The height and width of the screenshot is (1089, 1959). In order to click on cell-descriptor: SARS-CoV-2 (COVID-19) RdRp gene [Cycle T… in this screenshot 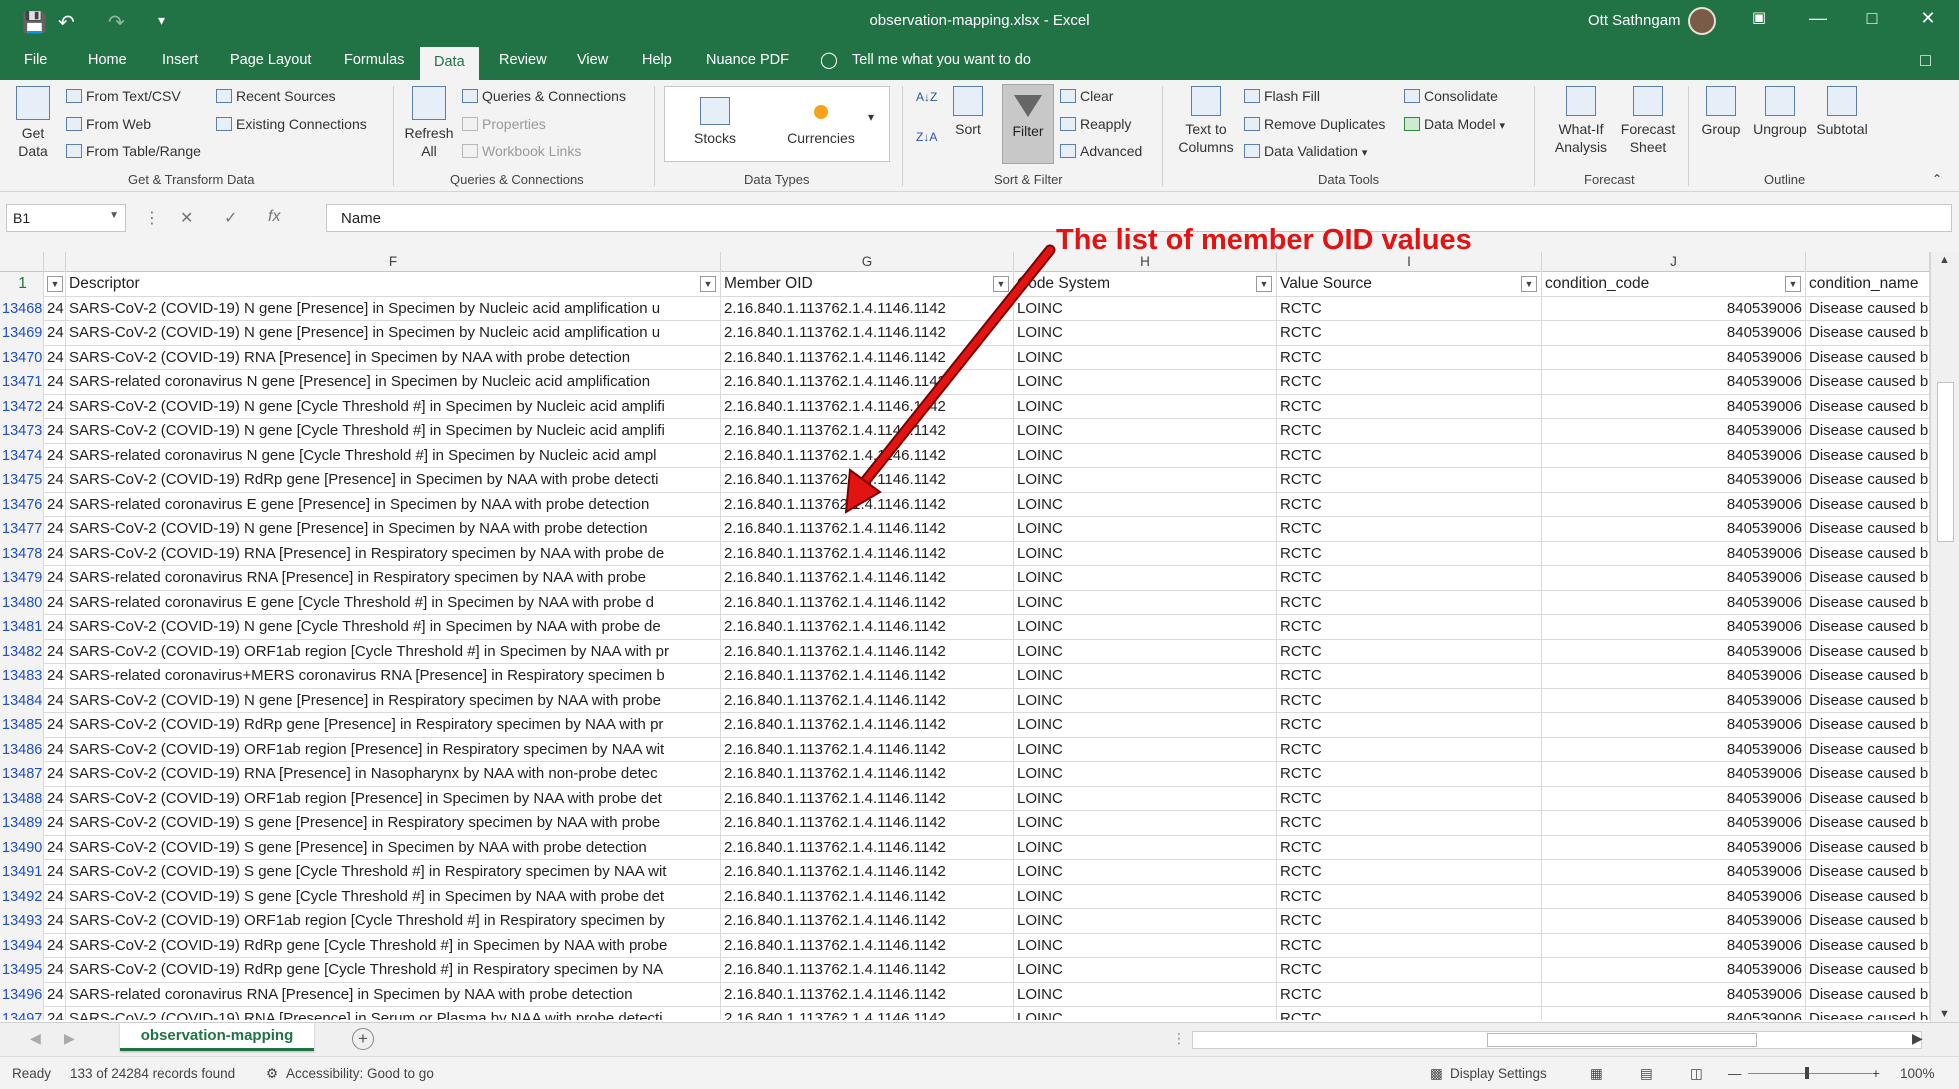, I will do `click(393, 970)`.